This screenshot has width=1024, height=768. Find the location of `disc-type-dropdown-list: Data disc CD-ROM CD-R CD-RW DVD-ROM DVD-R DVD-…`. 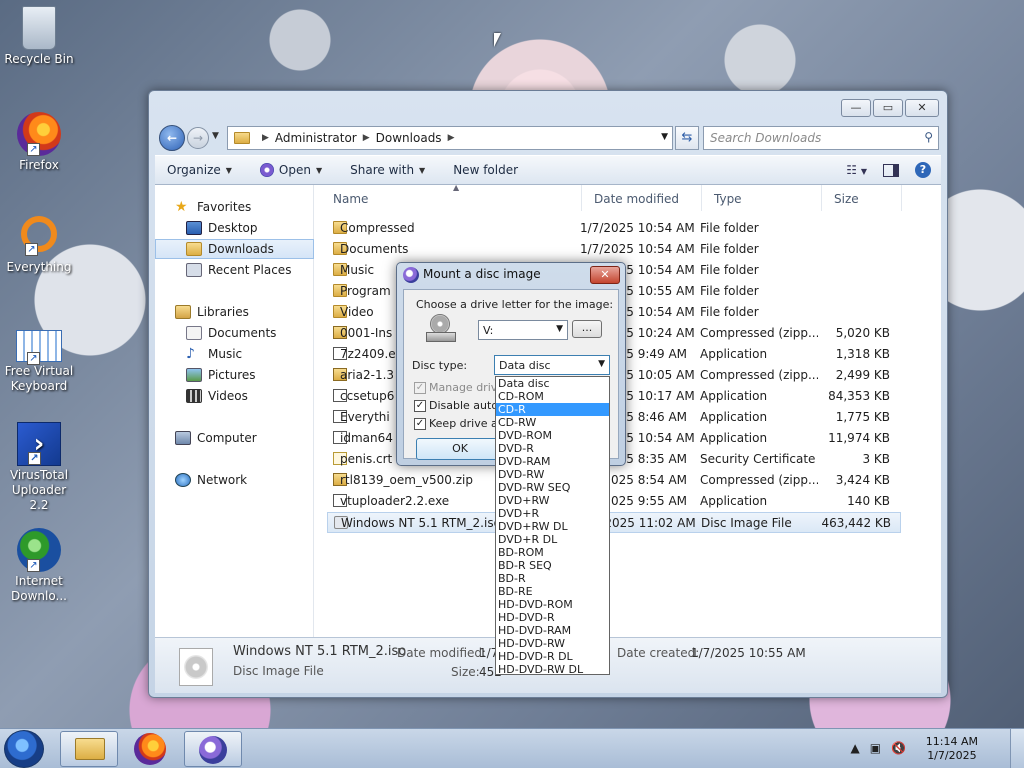

disc-type-dropdown-list: Data disc CD-ROM CD-R CD-RW DVD-ROM DVD-R DVD-… is located at coordinates (552, 526).